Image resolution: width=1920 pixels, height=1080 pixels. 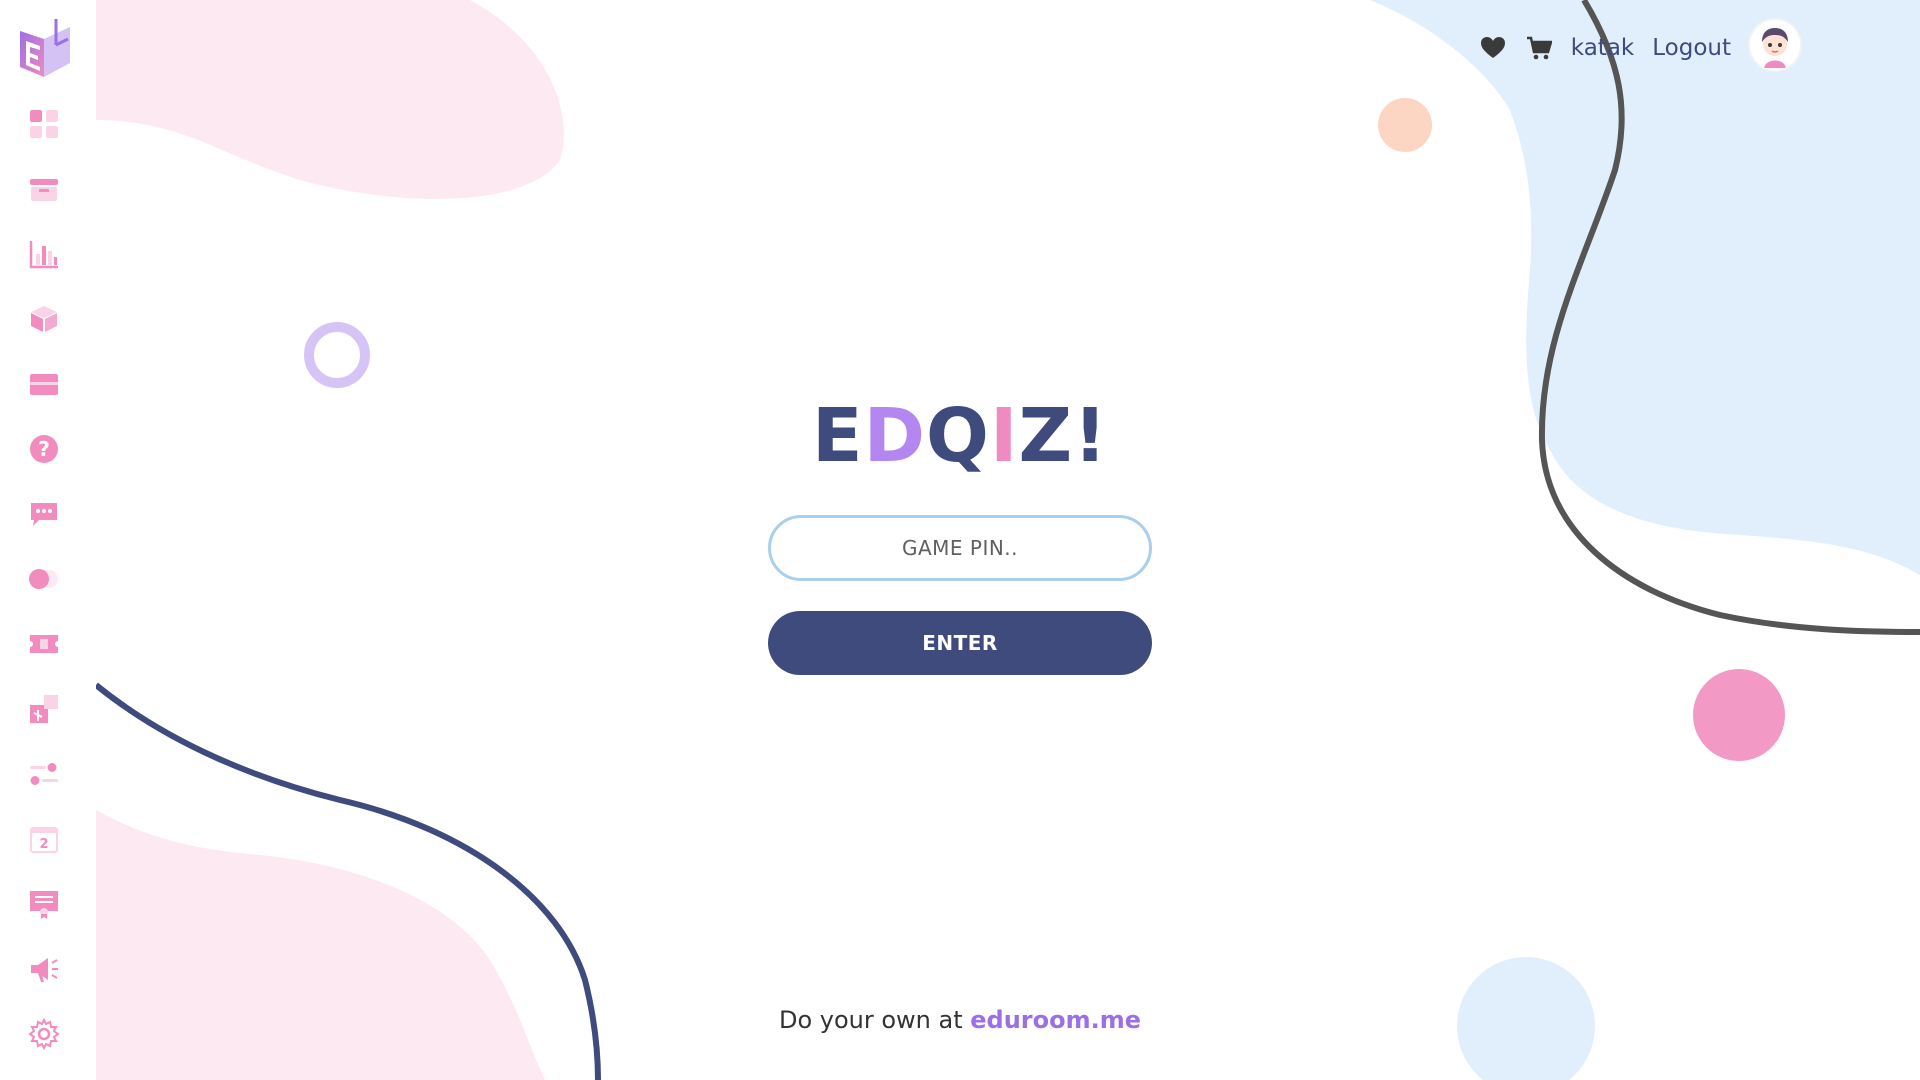 What do you see at coordinates (320, 945) in the screenshot?
I see `pink-blob-bottom` at bounding box center [320, 945].